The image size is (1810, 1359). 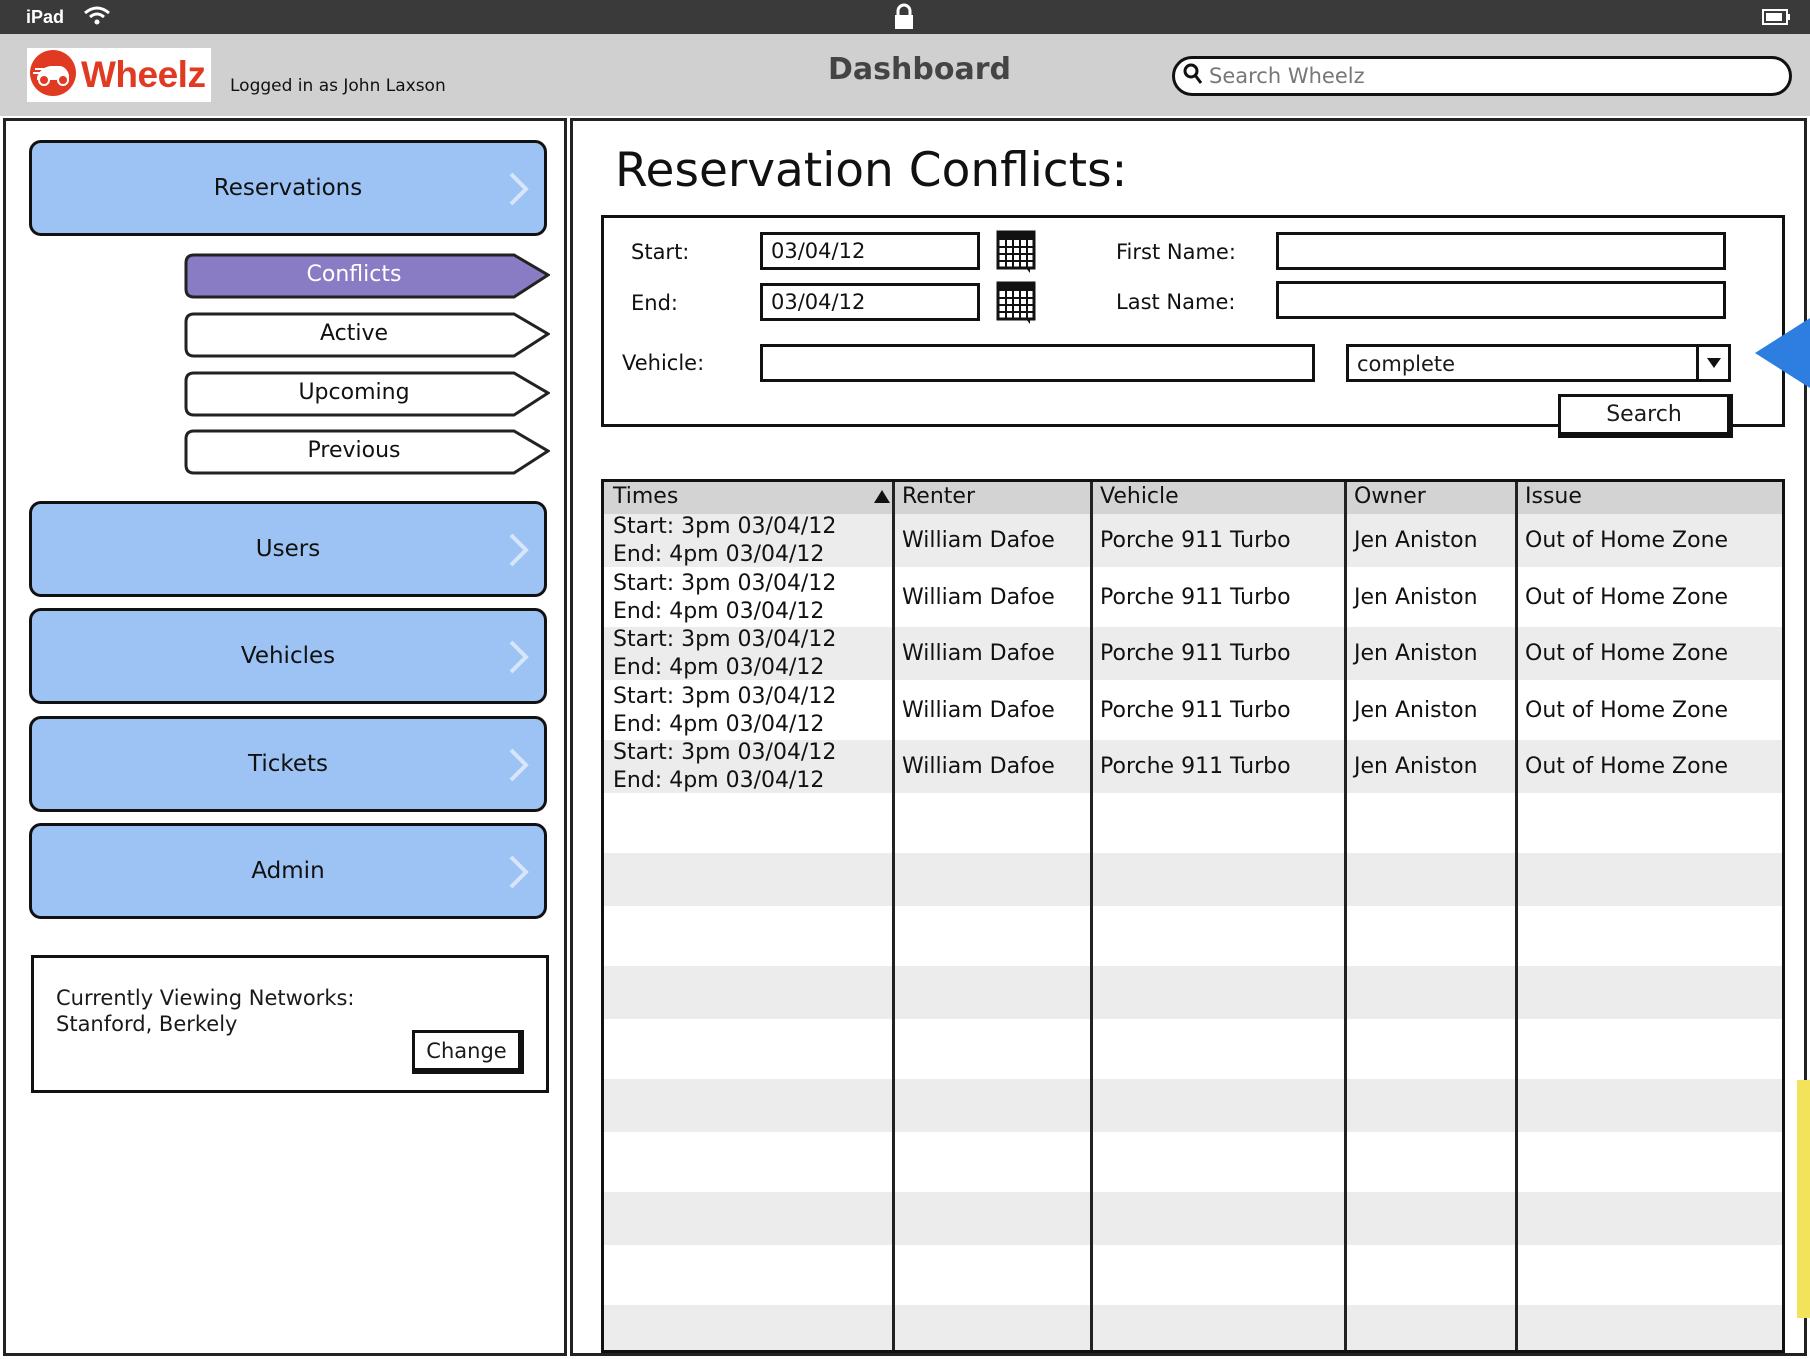 I want to click on status-selected-value: complete, so click(x=1406, y=364).